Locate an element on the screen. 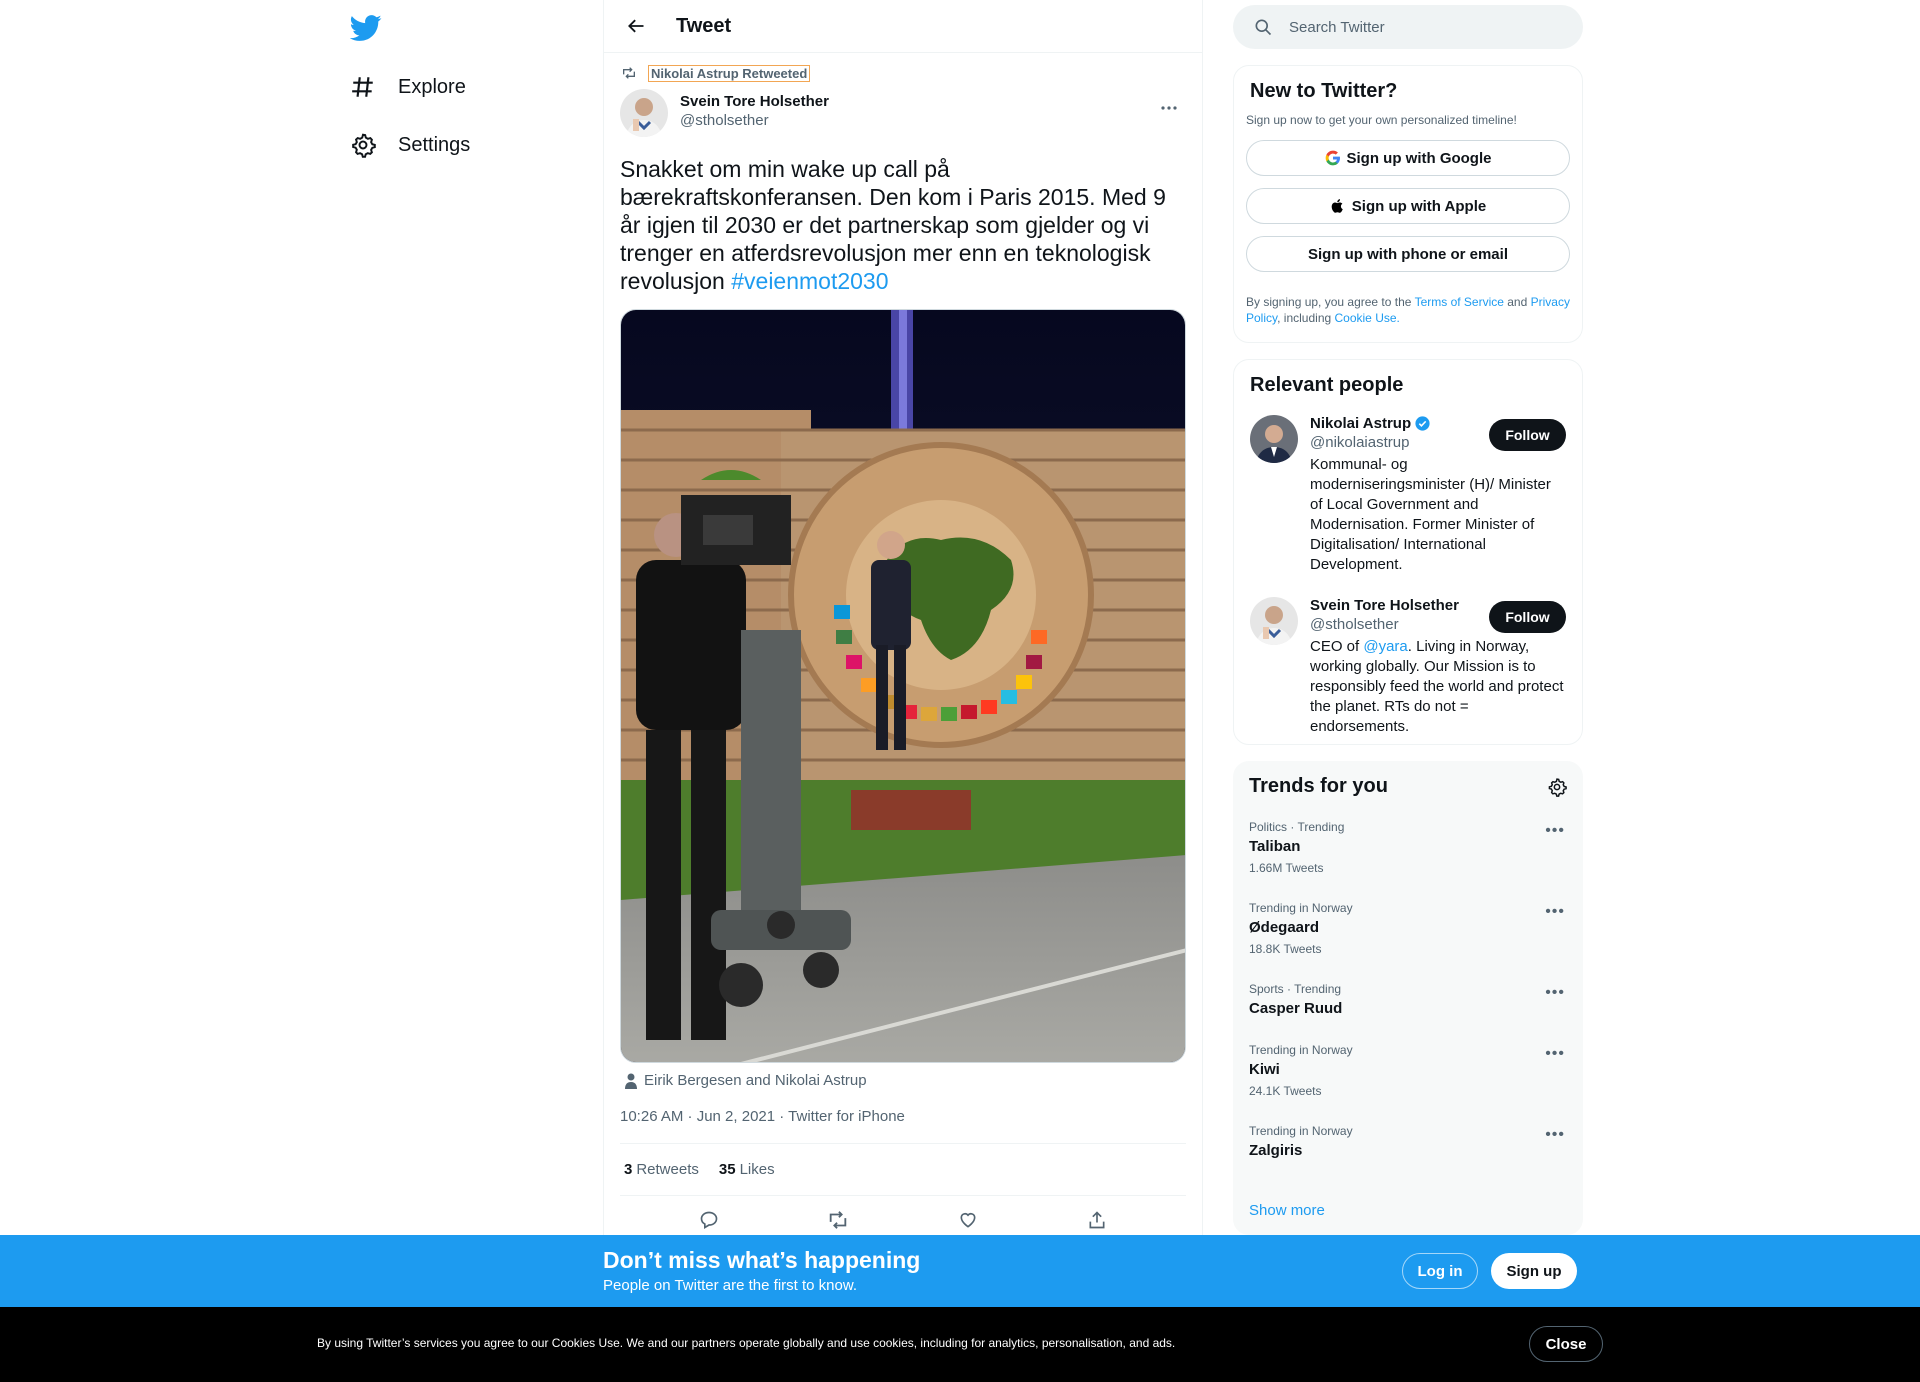 The width and height of the screenshot is (1920, 1382). banner-title: Don’t miss what’s happening is located at coordinates (762, 1260).